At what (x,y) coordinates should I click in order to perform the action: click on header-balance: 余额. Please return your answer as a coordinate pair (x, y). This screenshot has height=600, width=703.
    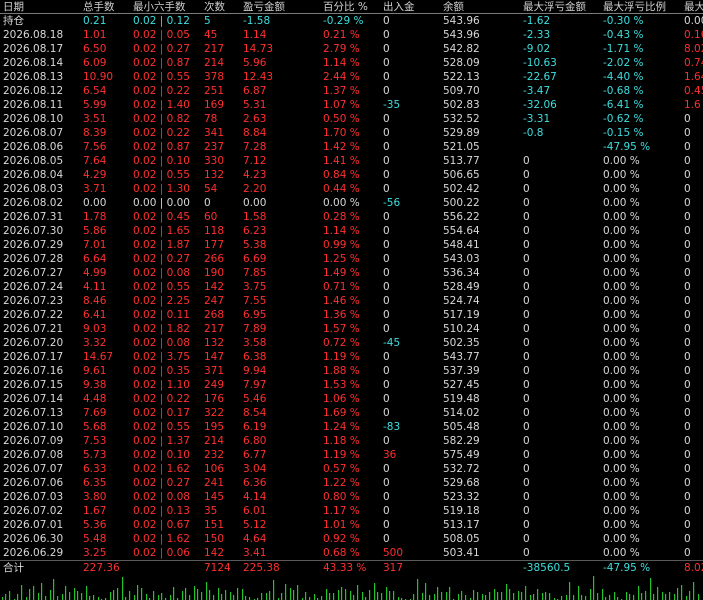
    Looking at the image, I should click on (482, 7).